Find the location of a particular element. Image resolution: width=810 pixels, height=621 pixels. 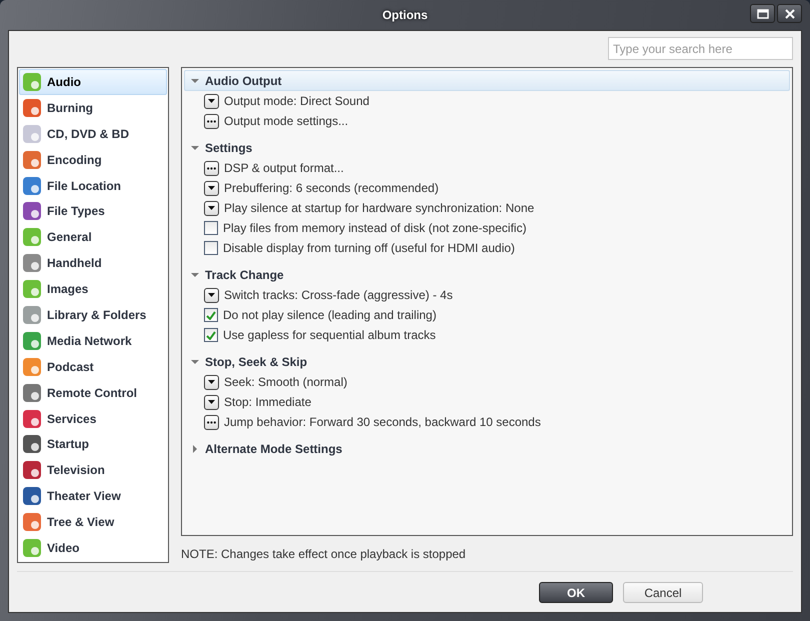

sidebar-item: Media Network is located at coordinates (93, 341).